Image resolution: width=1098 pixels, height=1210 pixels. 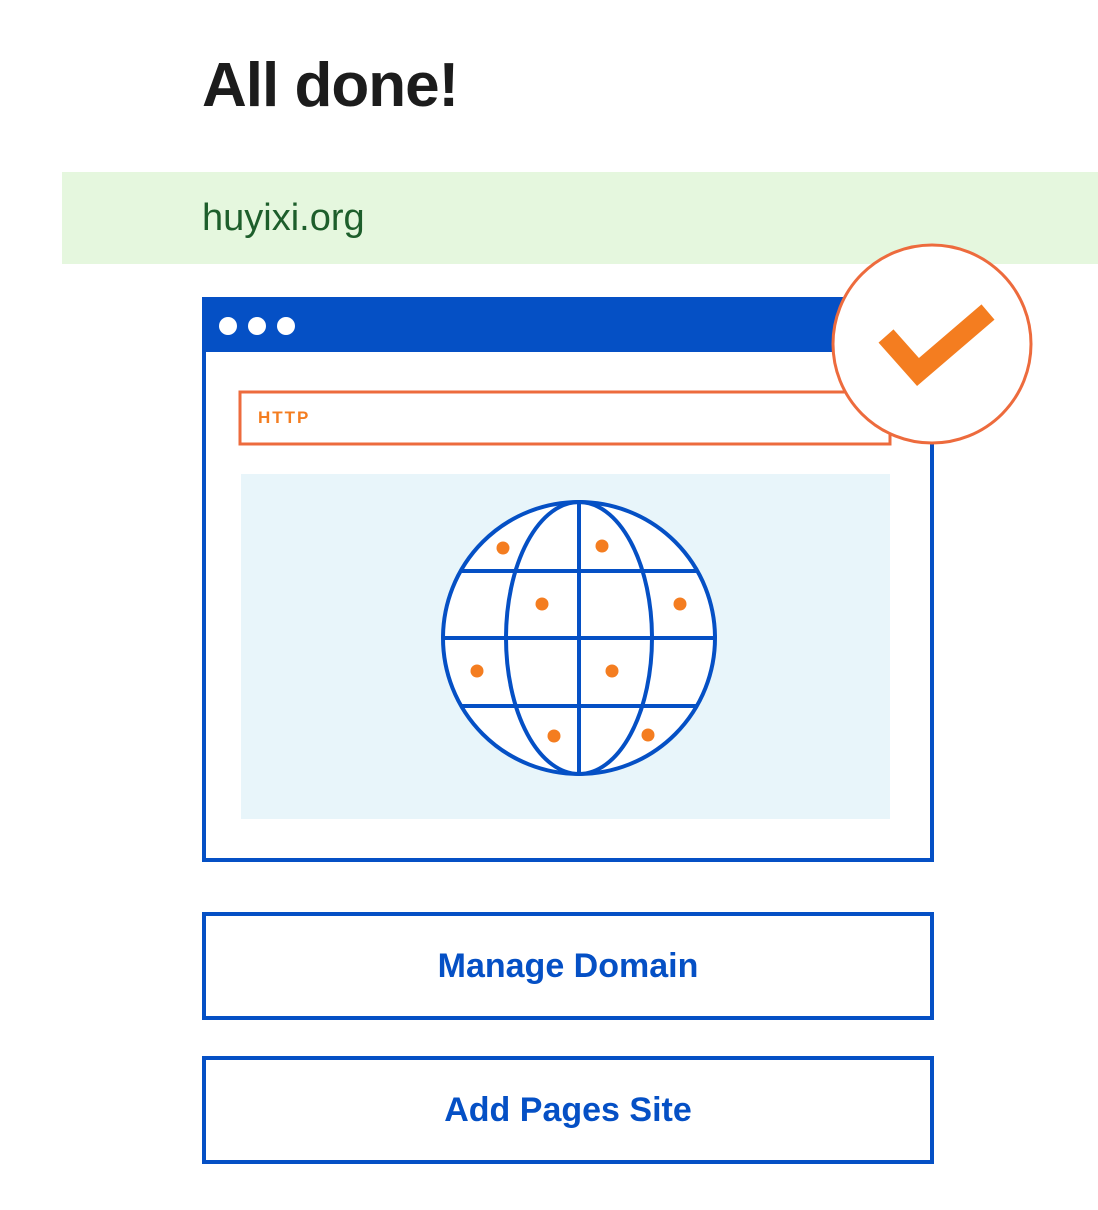 What do you see at coordinates (283, 218) in the screenshot?
I see `domain-name: huyixi.org` at bounding box center [283, 218].